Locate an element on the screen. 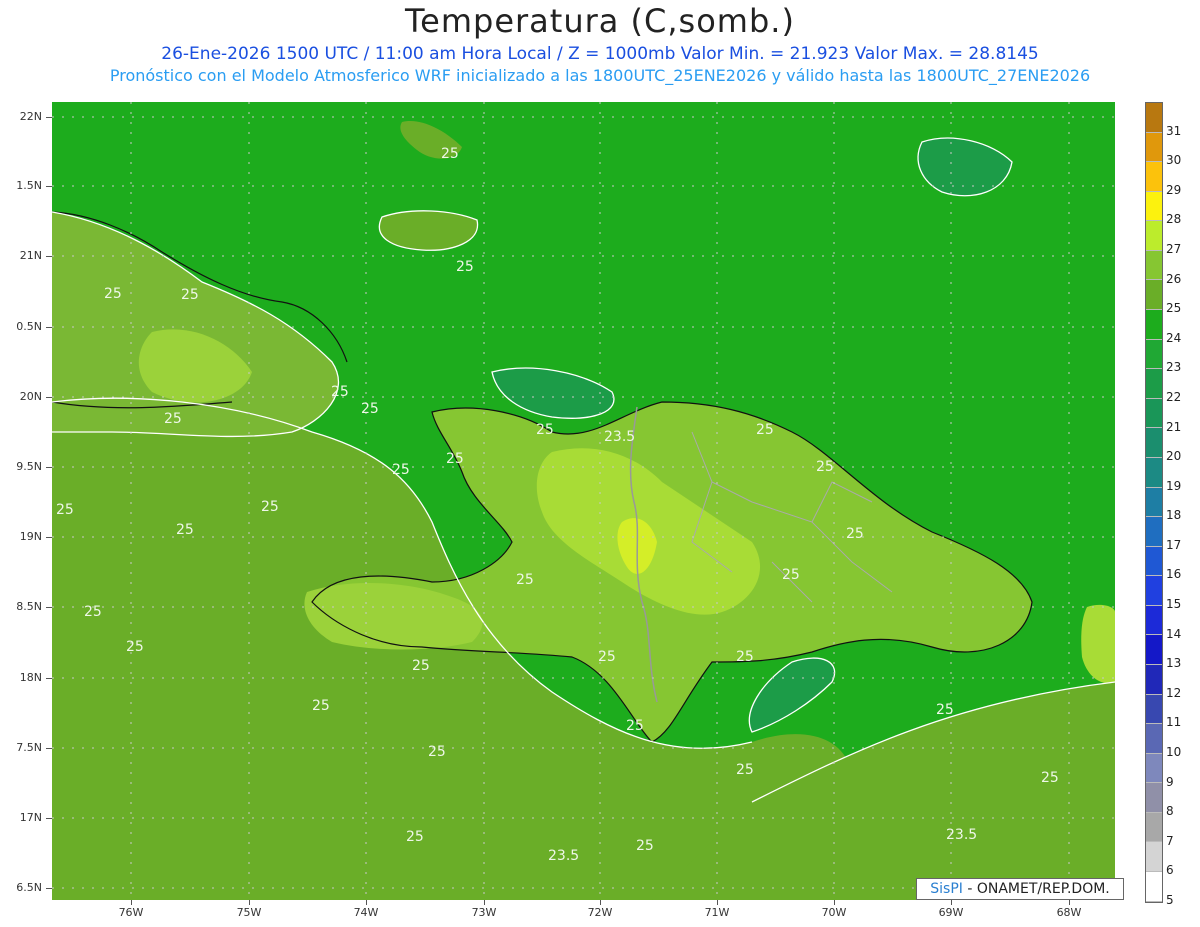 The height and width of the screenshot is (927, 1200). colorbar-label: 11 is located at coordinates (1174, 722).